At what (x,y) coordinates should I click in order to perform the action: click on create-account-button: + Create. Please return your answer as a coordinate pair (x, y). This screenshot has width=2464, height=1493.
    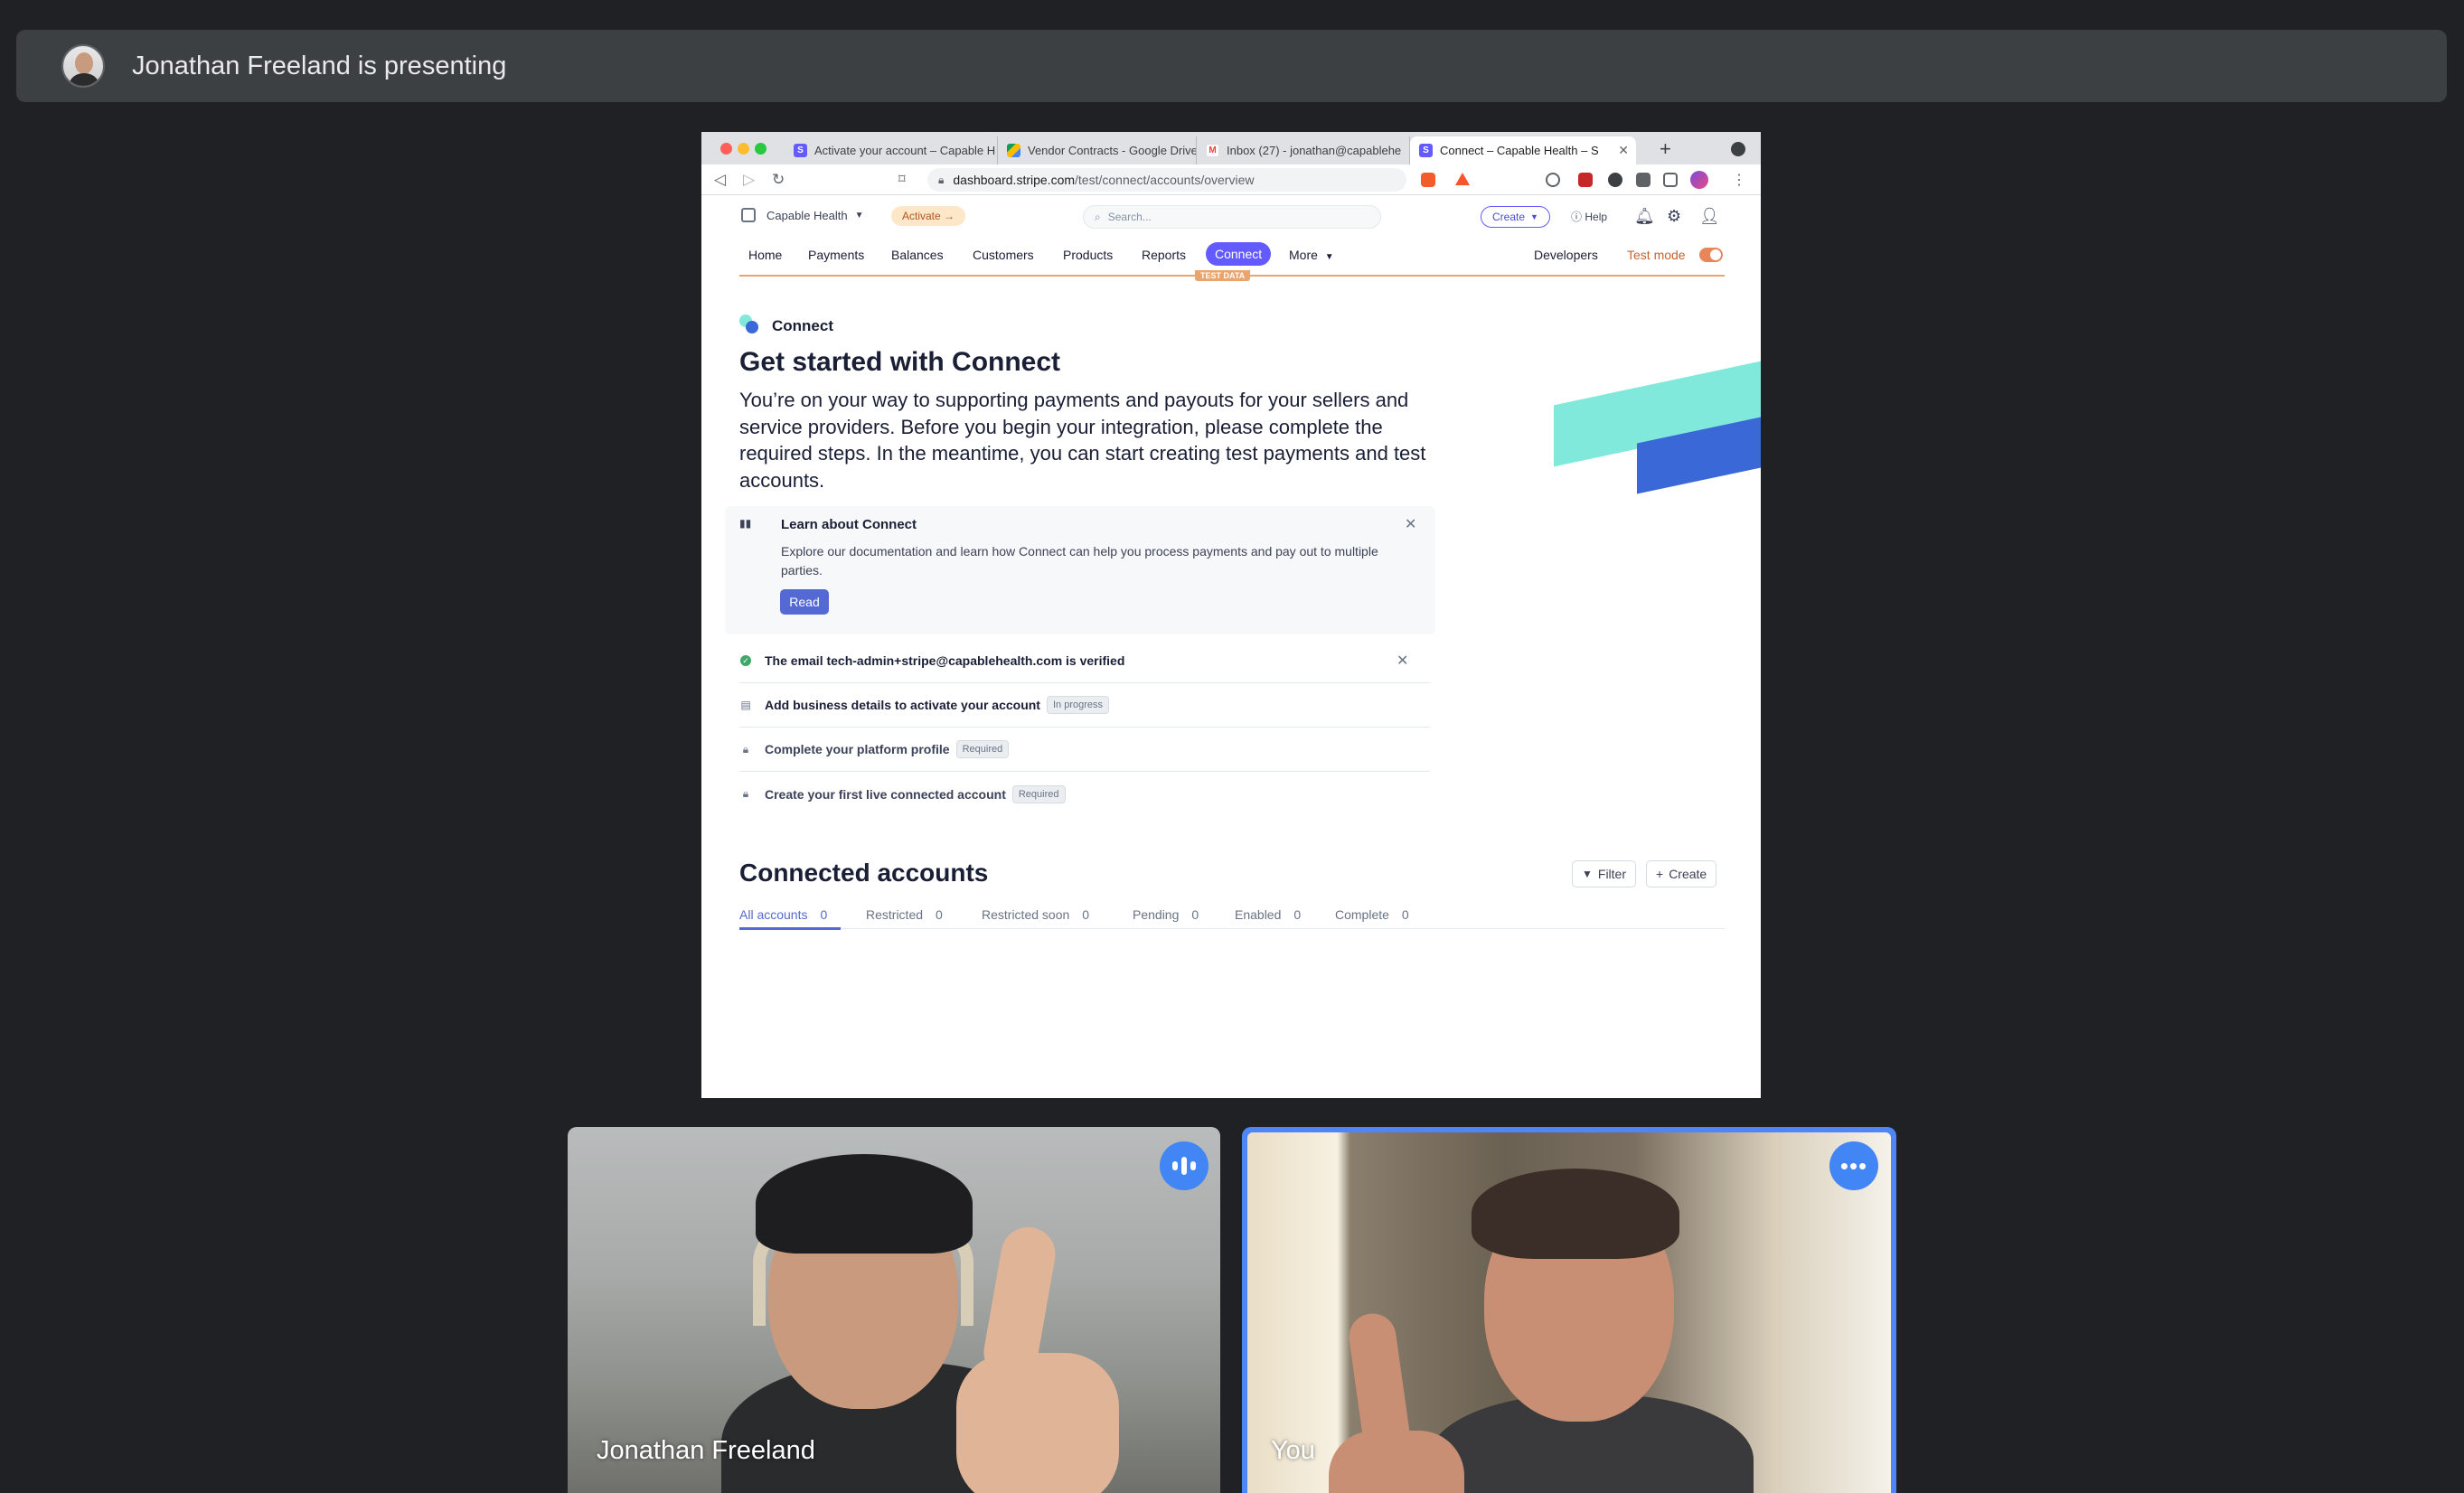
    Looking at the image, I should click on (1681, 873).